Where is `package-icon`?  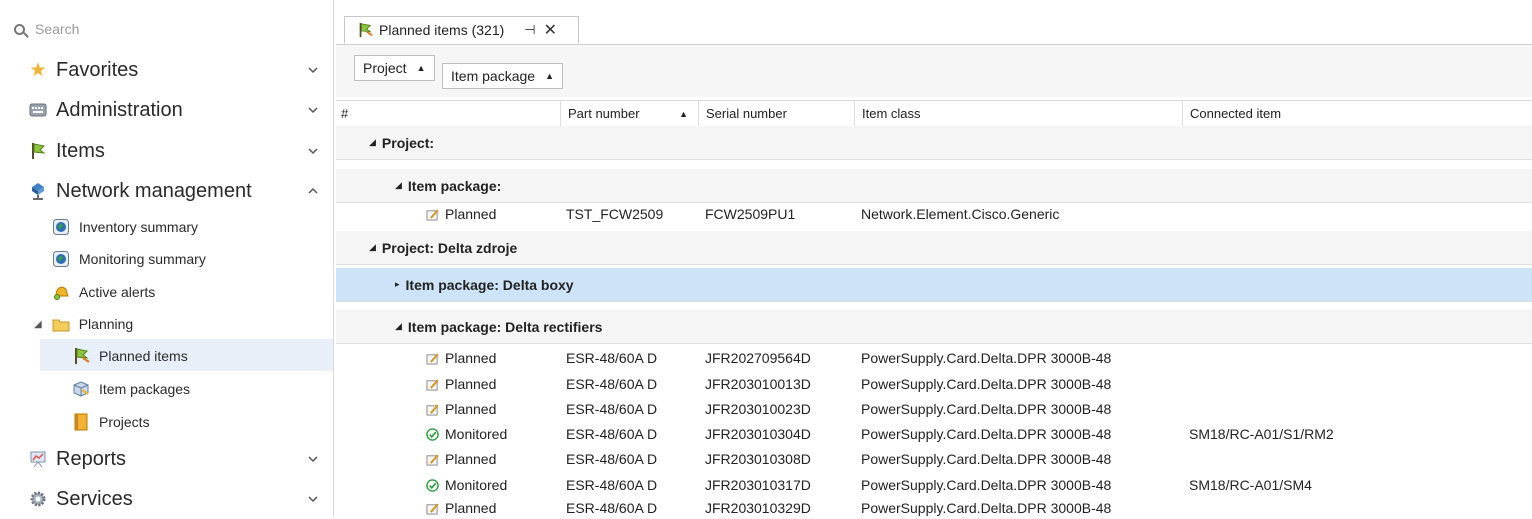
package-icon is located at coordinates (81, 389).